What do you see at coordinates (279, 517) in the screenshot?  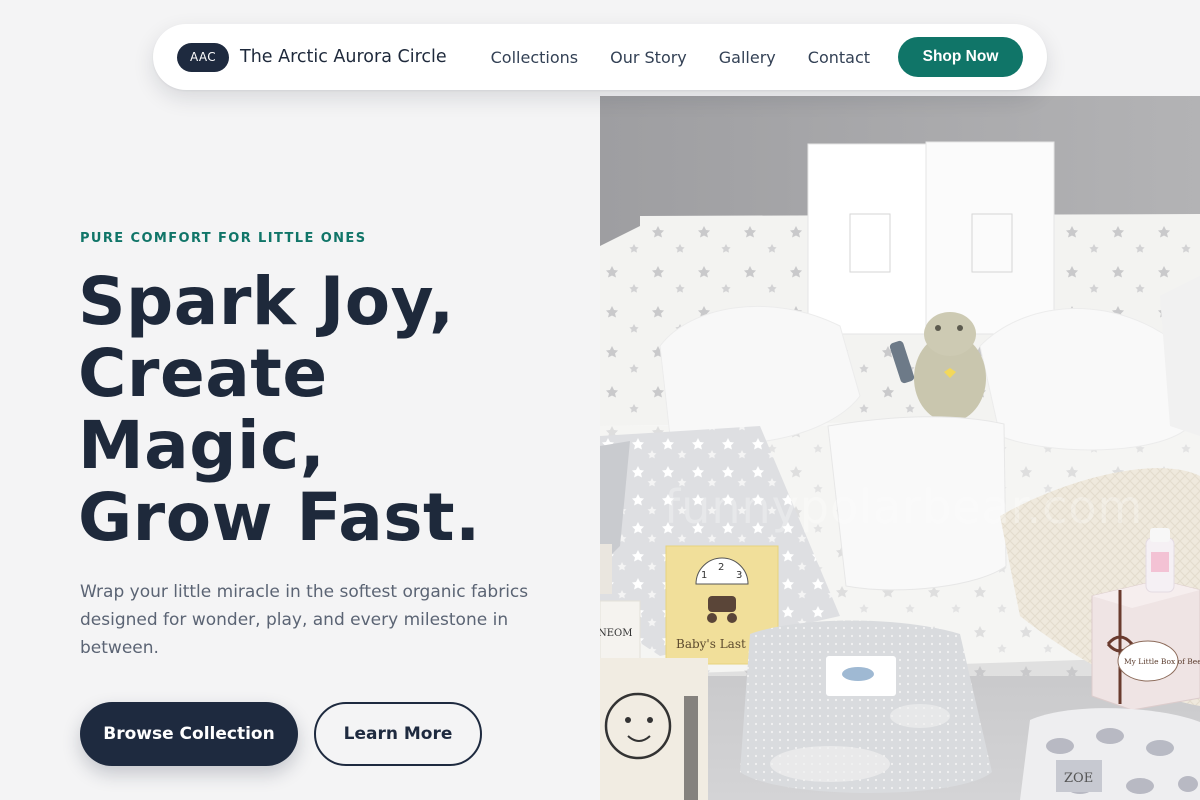 I see `headline-line-4: Grow Fast.` at bounding box center [279, 517].